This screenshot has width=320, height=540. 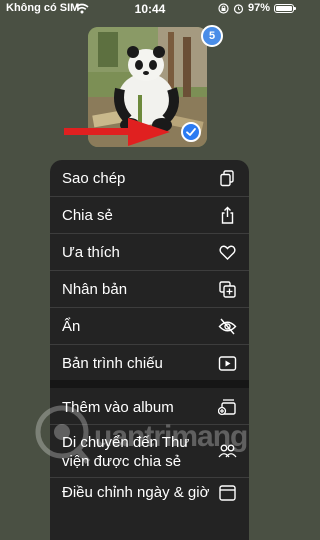 I want to click on menu-item-duplicate: Nhân bản, so click(x=149, y=289).